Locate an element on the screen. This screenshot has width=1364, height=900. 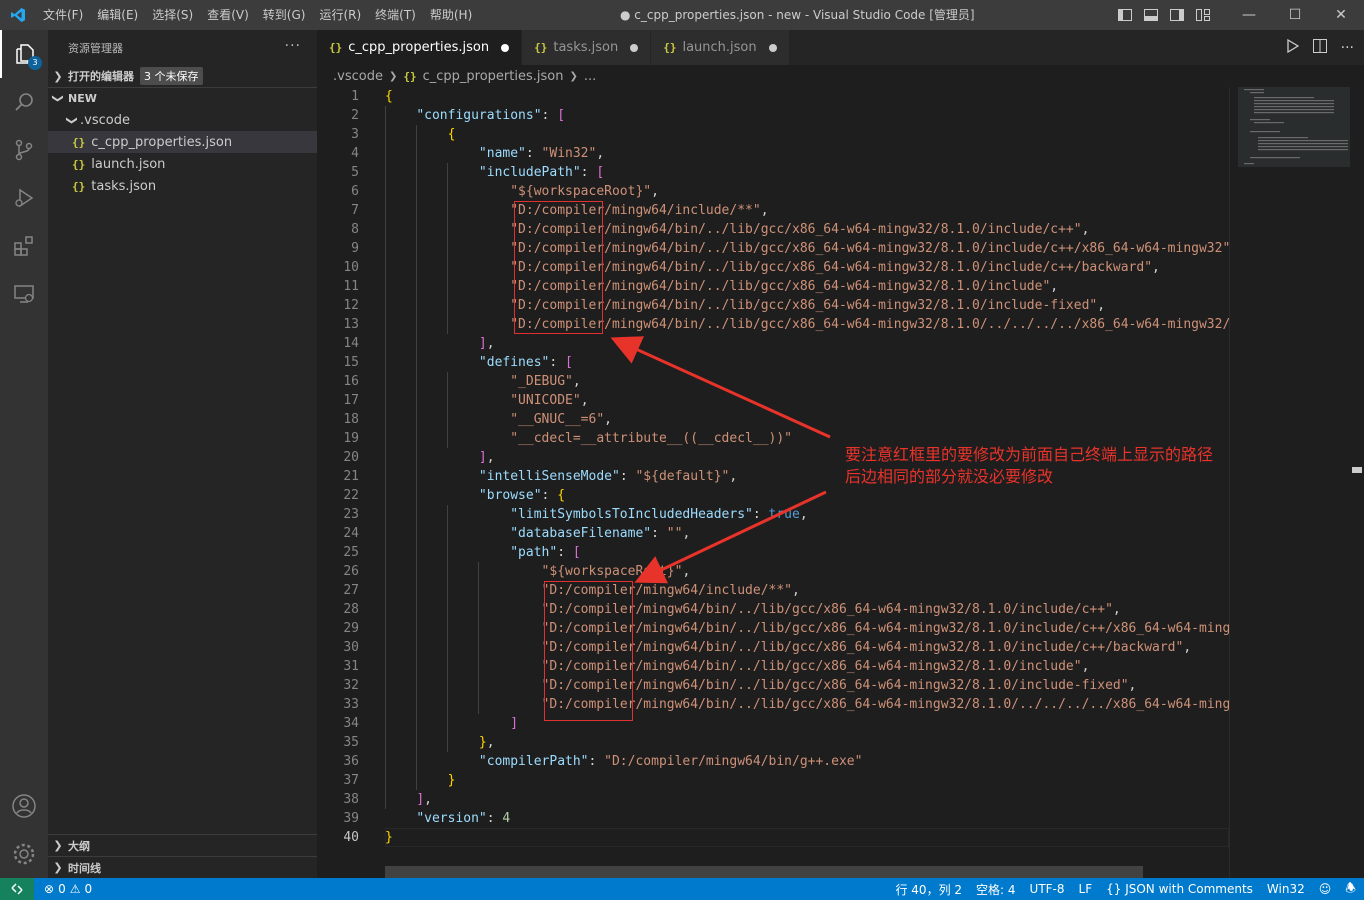
code-line: "path": [ is located at coordinates (807, 552).